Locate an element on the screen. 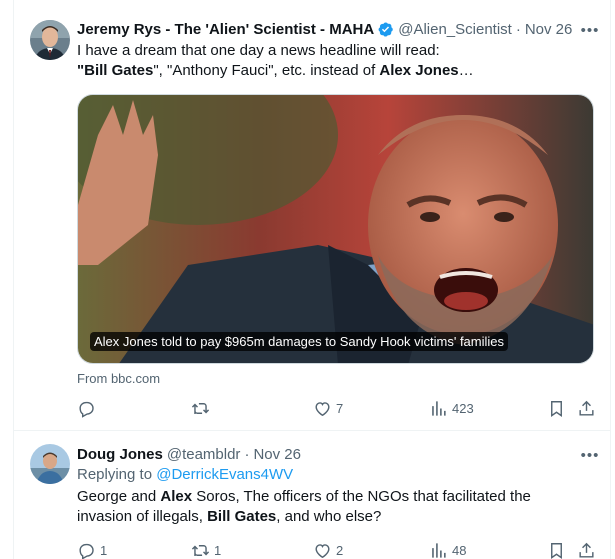  tweet-header: Doug Jones @teambldr · Nov 26 is located at coordinates (189, 454).